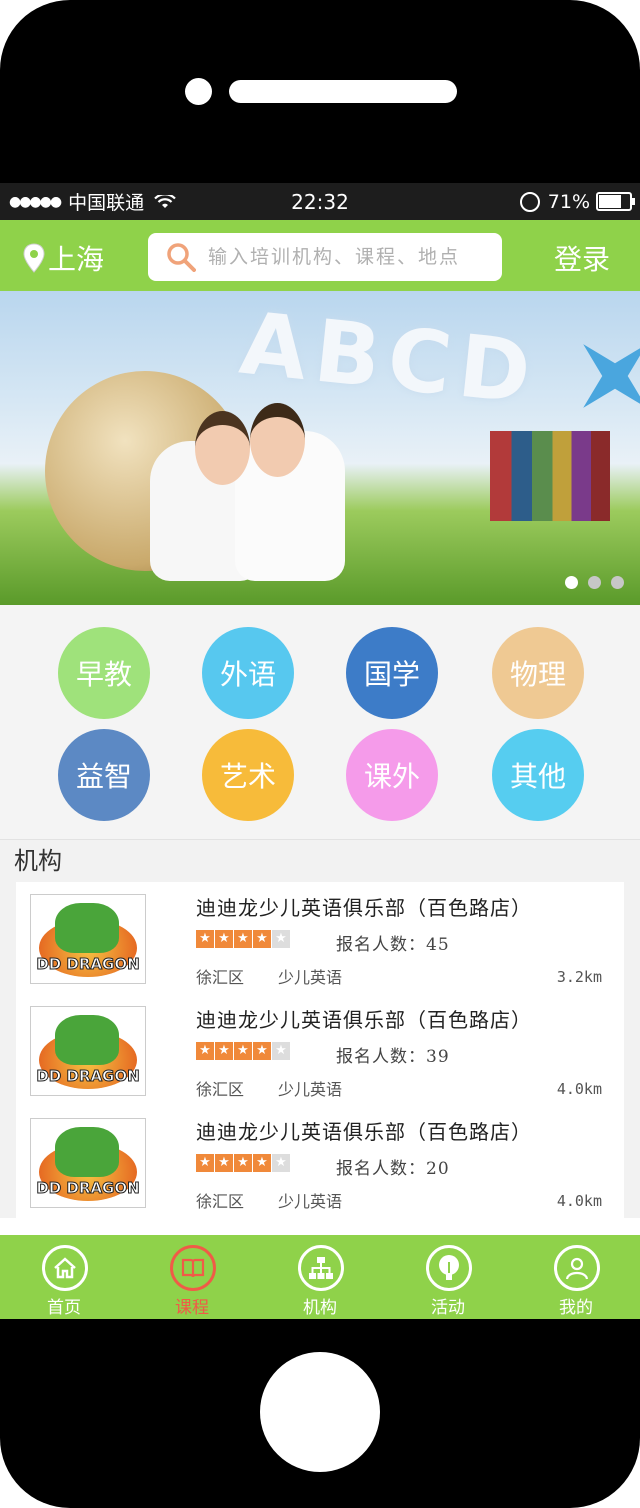 The height and width of the screenshot is (1508, 640). I want to click on speaker-grille, so click(343, 91).